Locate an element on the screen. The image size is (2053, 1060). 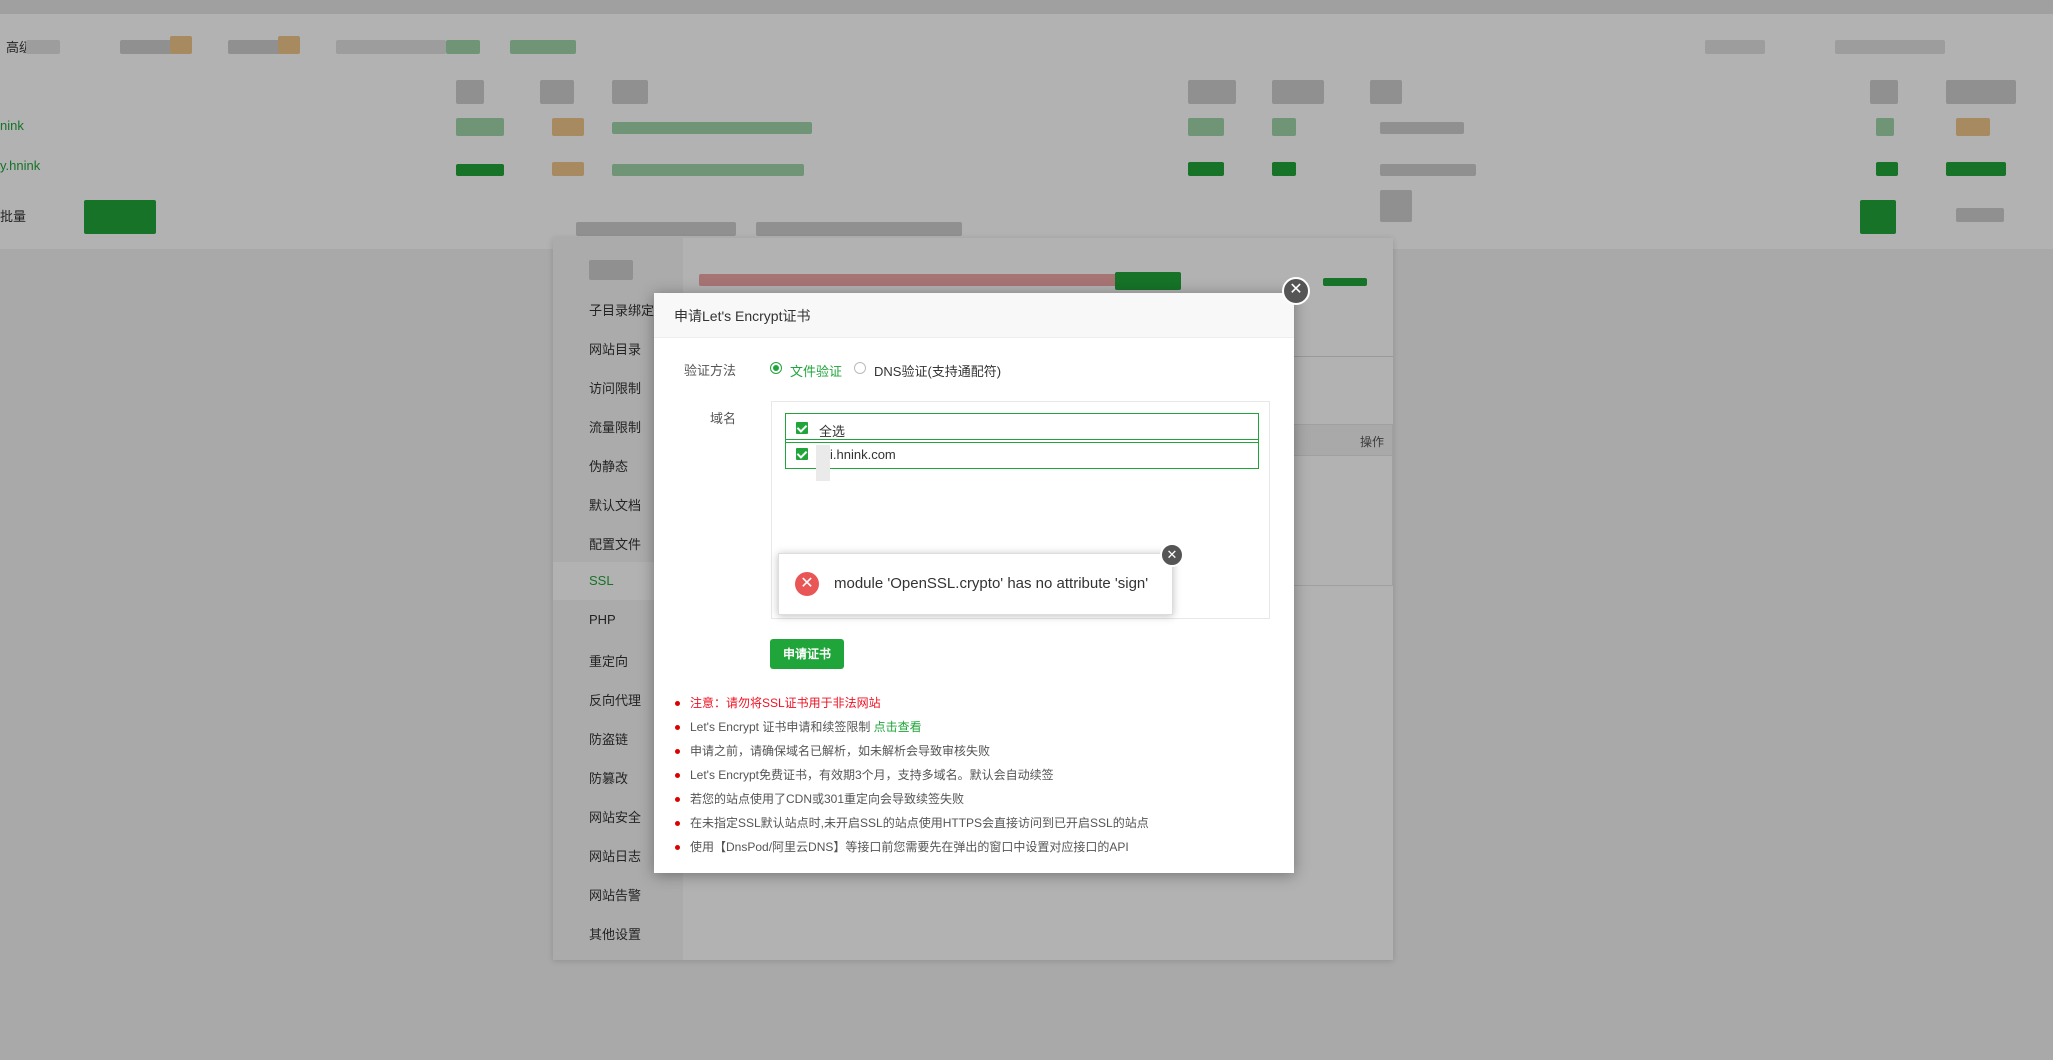
dialog-title: 申请Let's Encrypt证书 is located at coordinates (742, 316).